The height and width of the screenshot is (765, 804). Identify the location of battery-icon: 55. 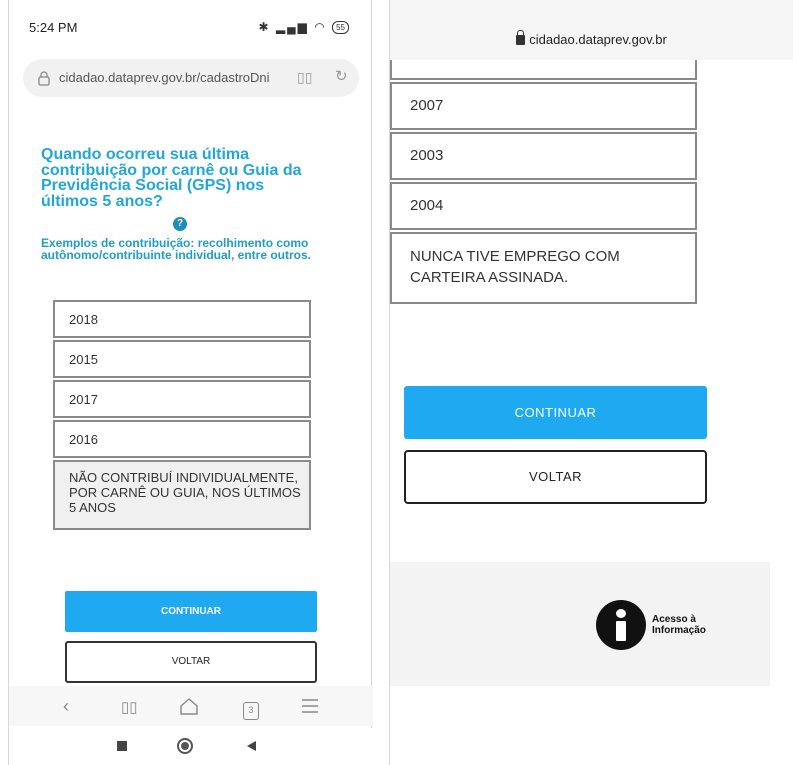
(340, 28).